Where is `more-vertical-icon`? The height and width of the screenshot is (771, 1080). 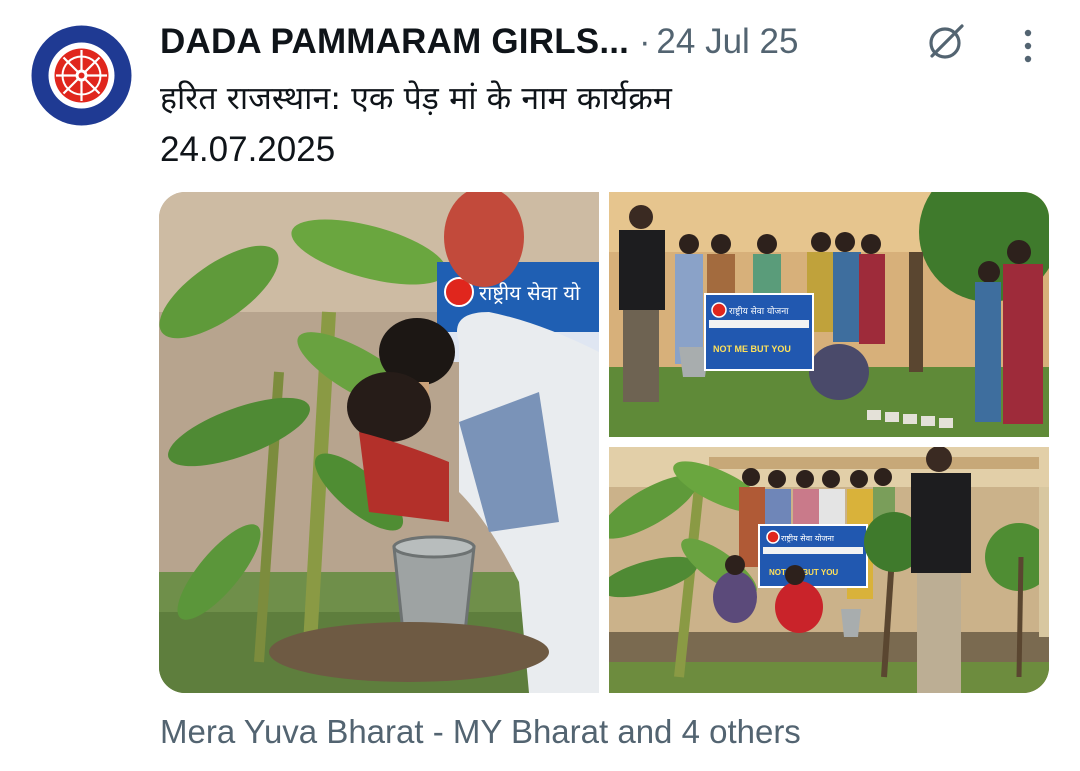
more-vertical-icon is located at coordinates (1028, 46).